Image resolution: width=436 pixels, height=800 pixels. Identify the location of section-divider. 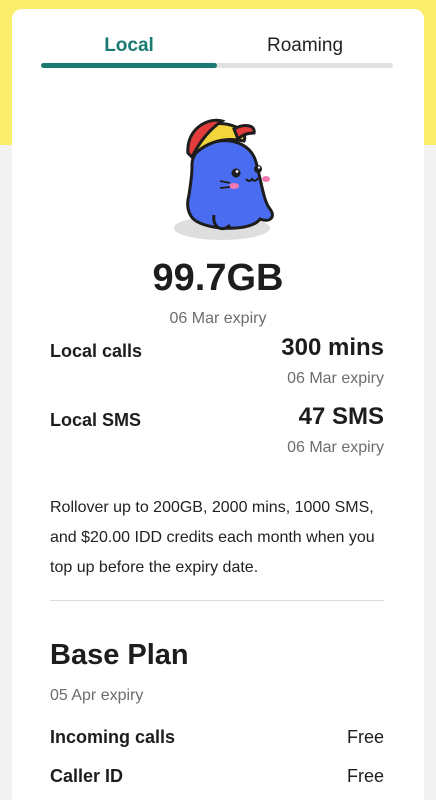
(217, 600).